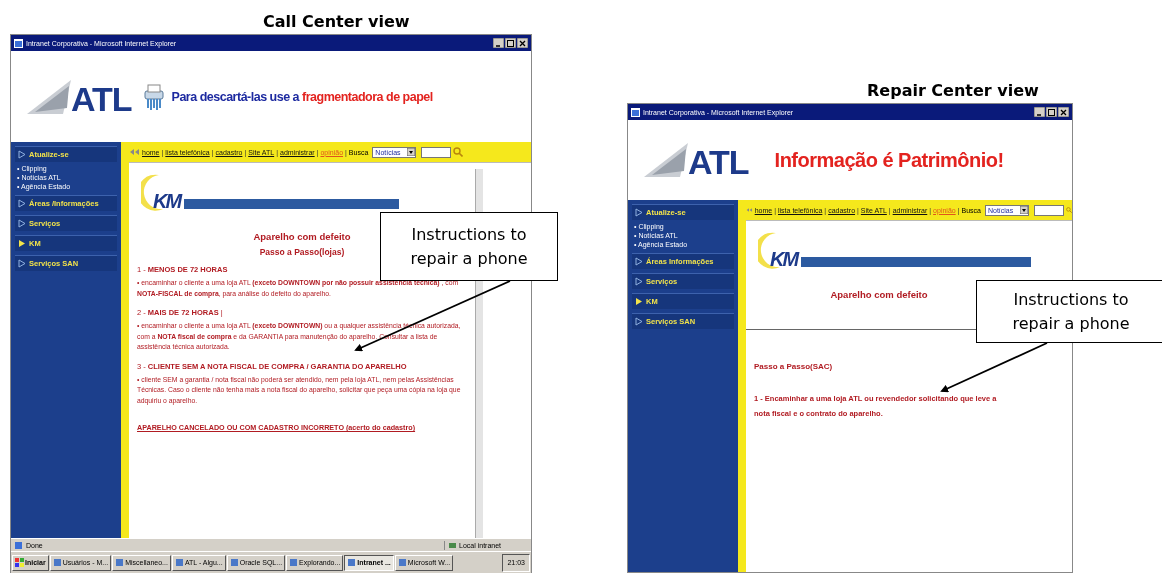 The image size is (1162, 573). I want to click on page-subtitle: Passo a Passo(lojas), so click(302, 252).